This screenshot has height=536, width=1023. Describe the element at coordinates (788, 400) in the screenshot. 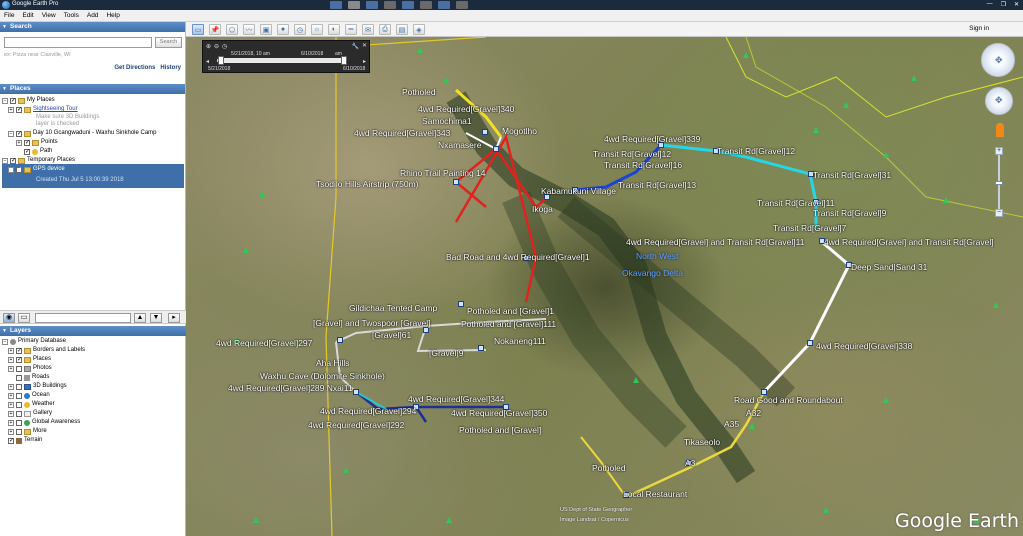

I see `map-label: Road Good and Roundabout` at that location.